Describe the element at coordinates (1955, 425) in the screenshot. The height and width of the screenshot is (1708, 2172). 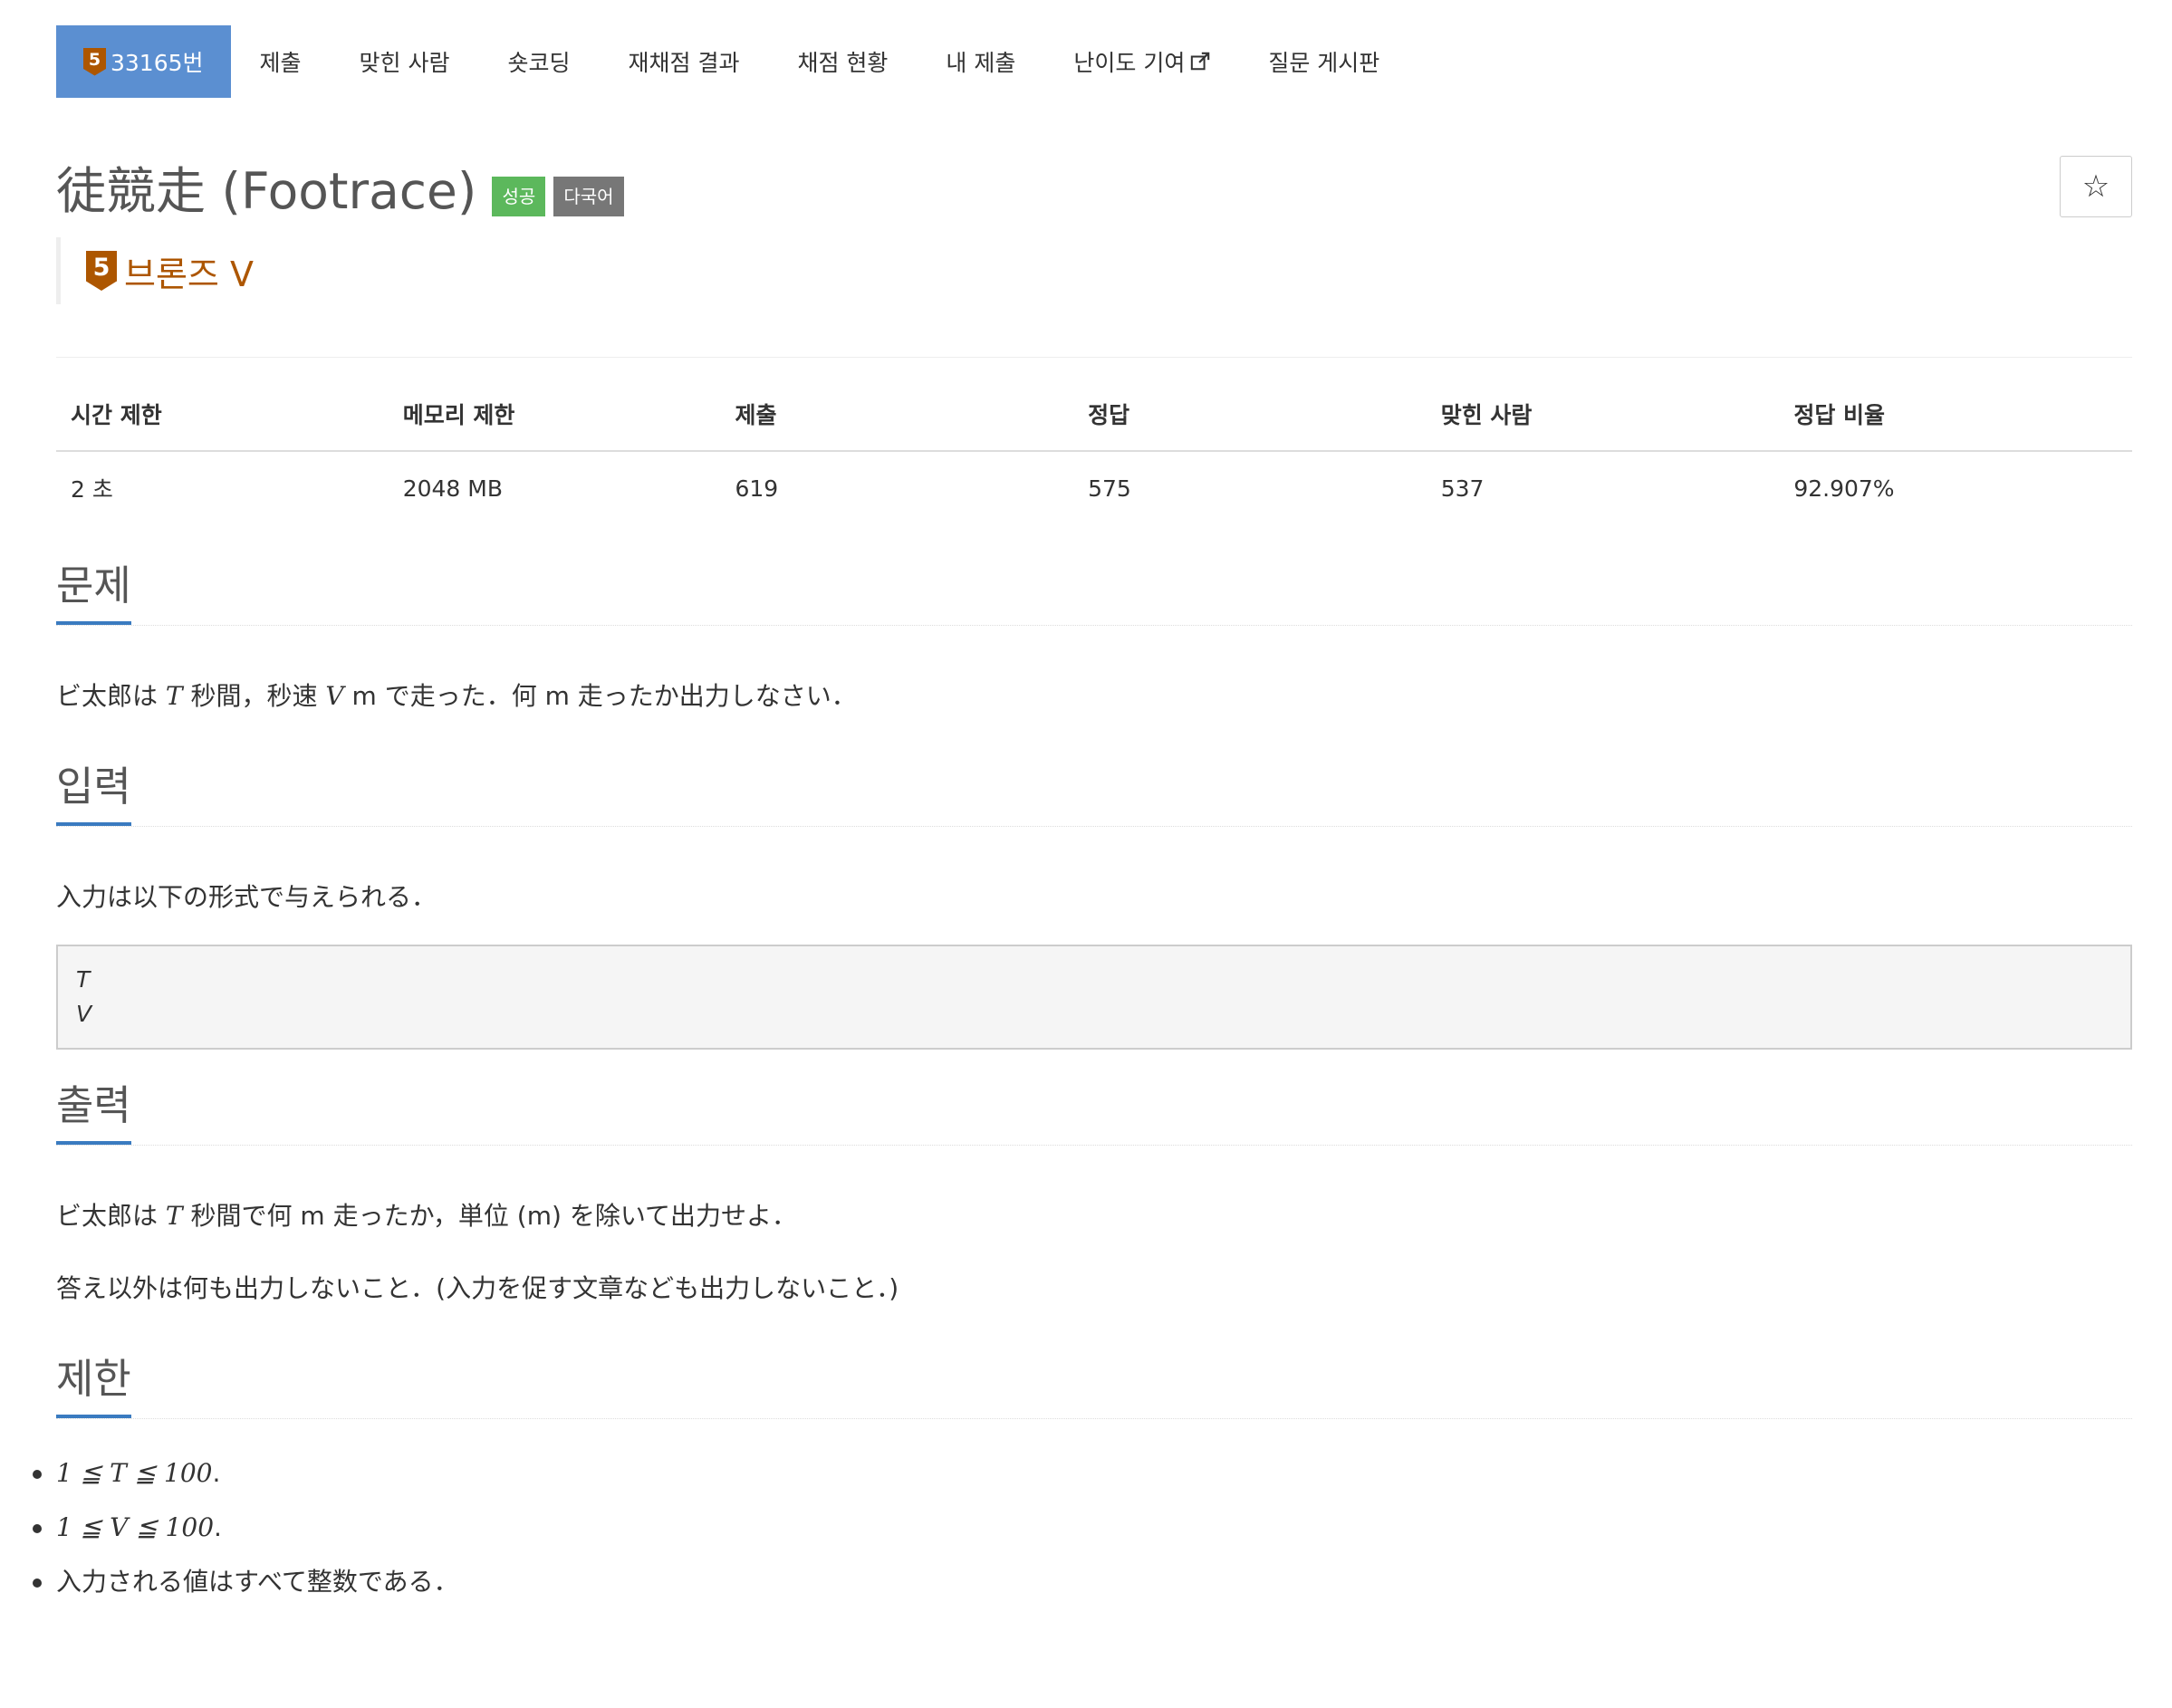
I see `header-accept-ratio: 정답 비율` at that location.